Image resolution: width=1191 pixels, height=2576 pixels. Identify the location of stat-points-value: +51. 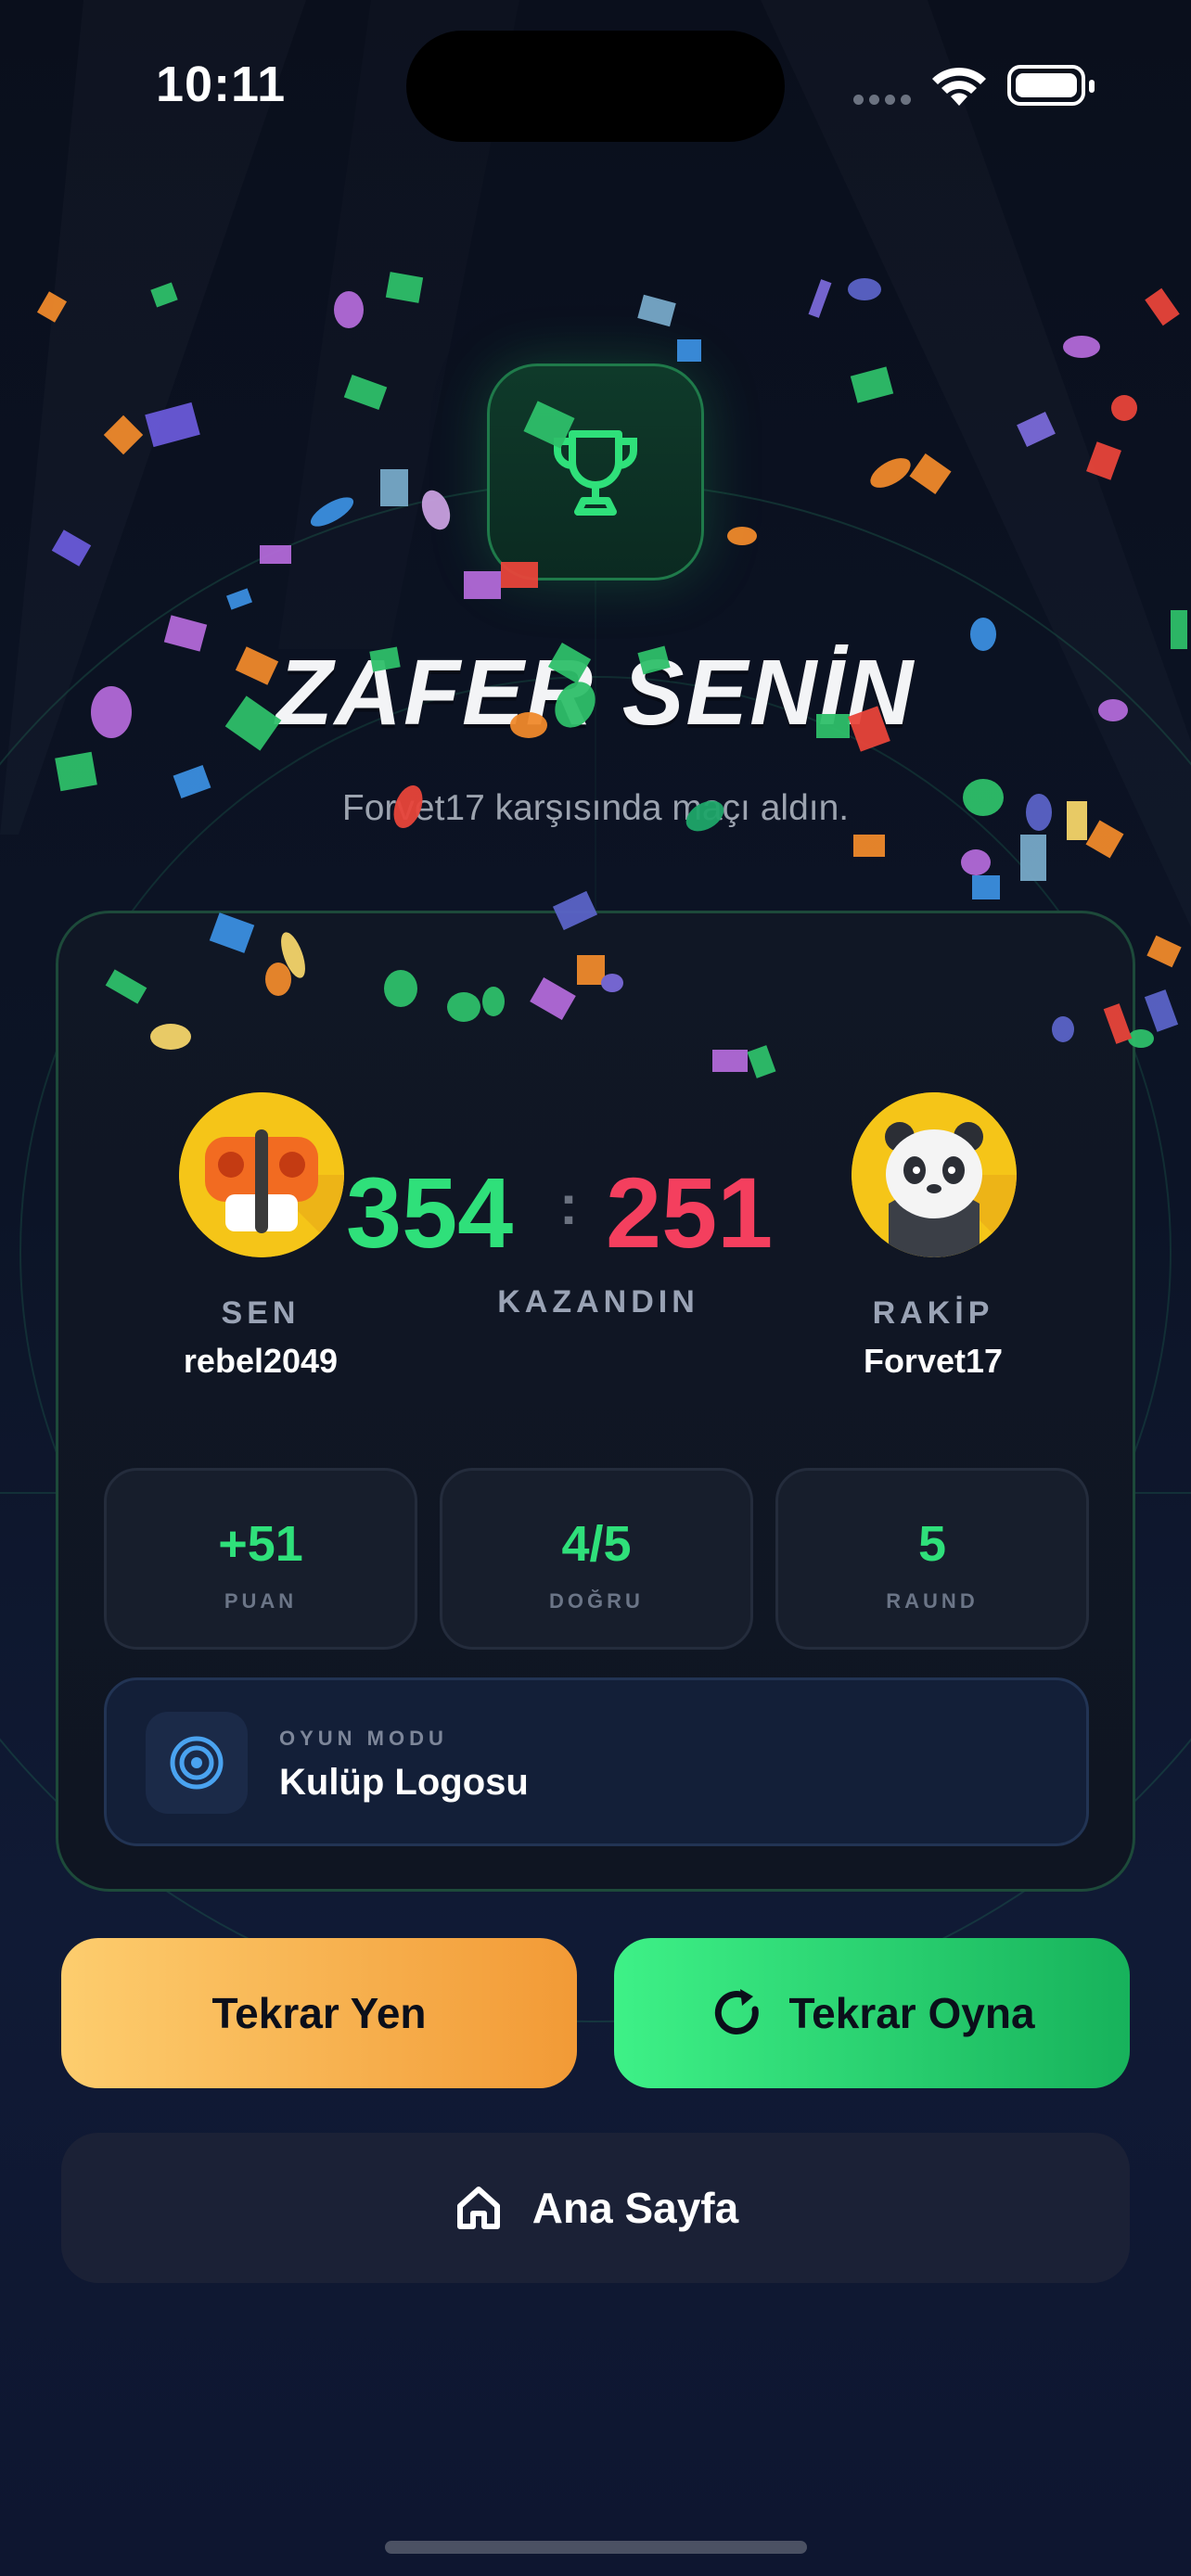
(260, 1544).